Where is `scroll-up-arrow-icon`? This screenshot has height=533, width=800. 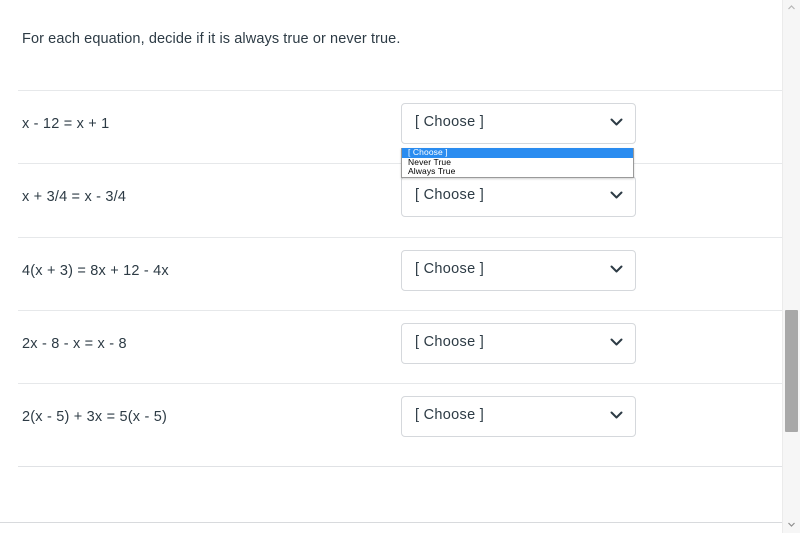 scroll-up-arrow-icon is located at coordinates (791, 8).